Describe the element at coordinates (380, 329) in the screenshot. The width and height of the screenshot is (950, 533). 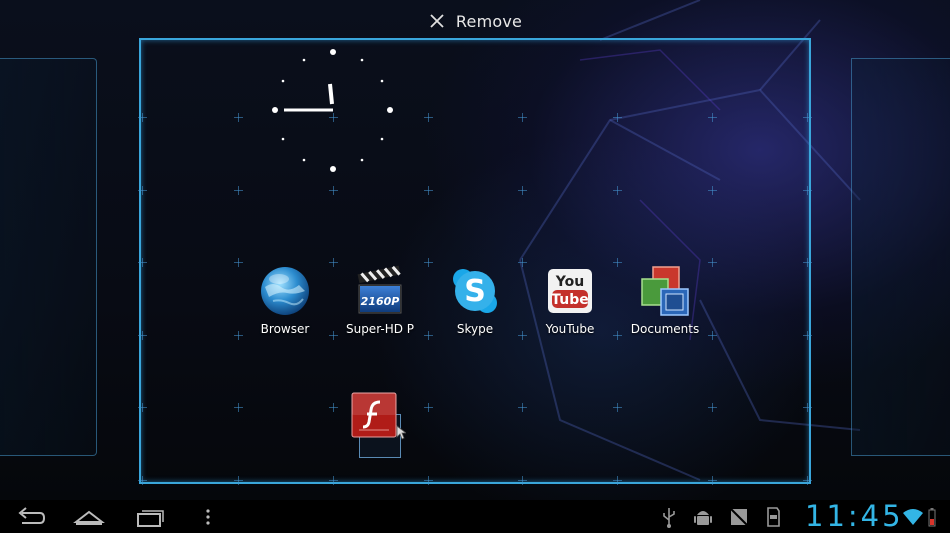
I see `app-label: Super-HD P` at that location.